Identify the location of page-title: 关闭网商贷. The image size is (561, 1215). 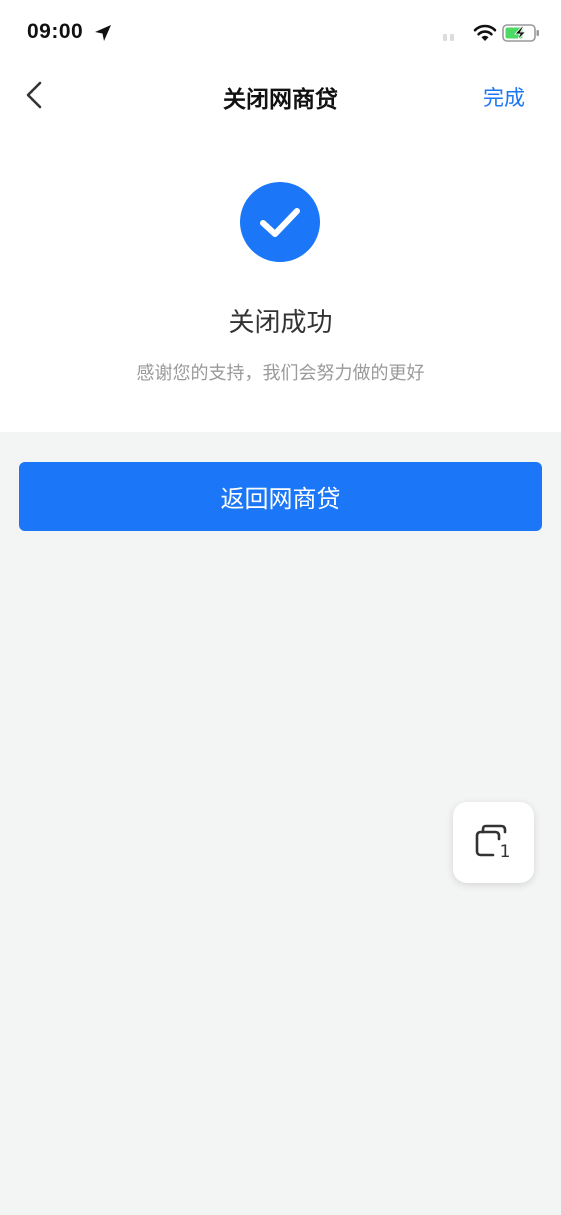
(280, 100).